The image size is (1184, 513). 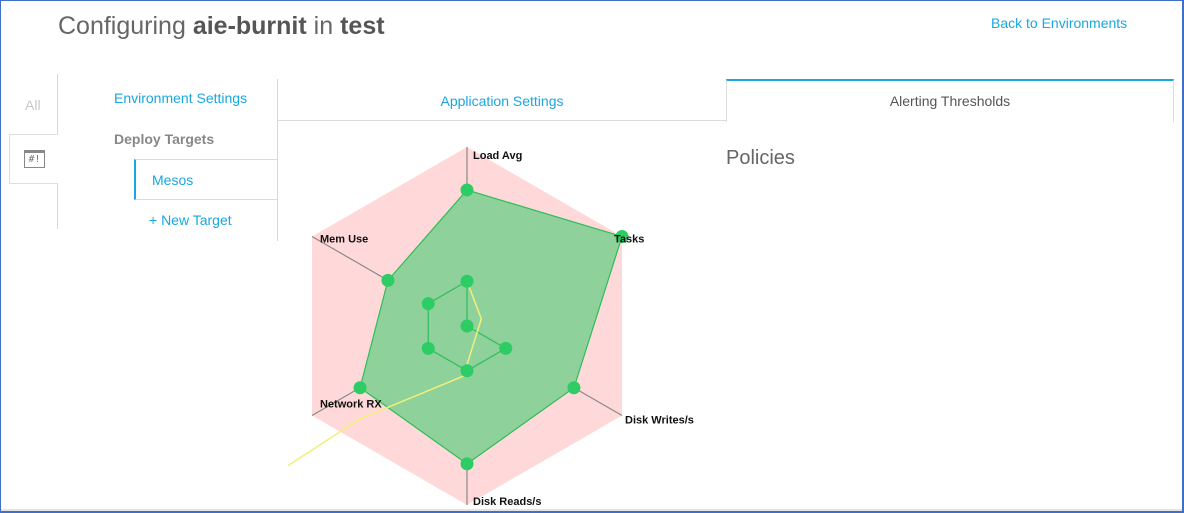 What do you see at coordinates (122, 26) in the screenshot?
I see `title-prefix: Configuring` at bounding box center [122, 26].